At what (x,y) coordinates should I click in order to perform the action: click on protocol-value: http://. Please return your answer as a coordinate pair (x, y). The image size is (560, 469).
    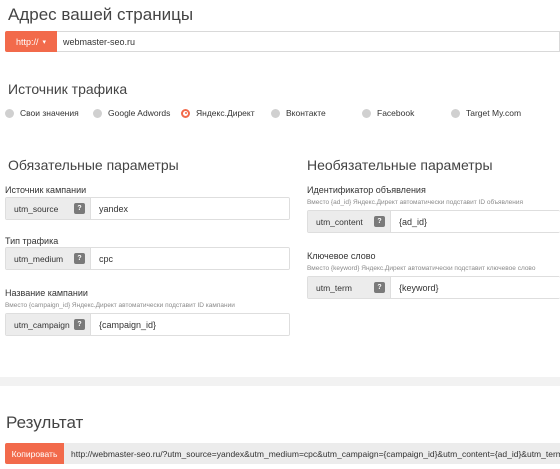
    Looking at the image, I should click on (27, 41).